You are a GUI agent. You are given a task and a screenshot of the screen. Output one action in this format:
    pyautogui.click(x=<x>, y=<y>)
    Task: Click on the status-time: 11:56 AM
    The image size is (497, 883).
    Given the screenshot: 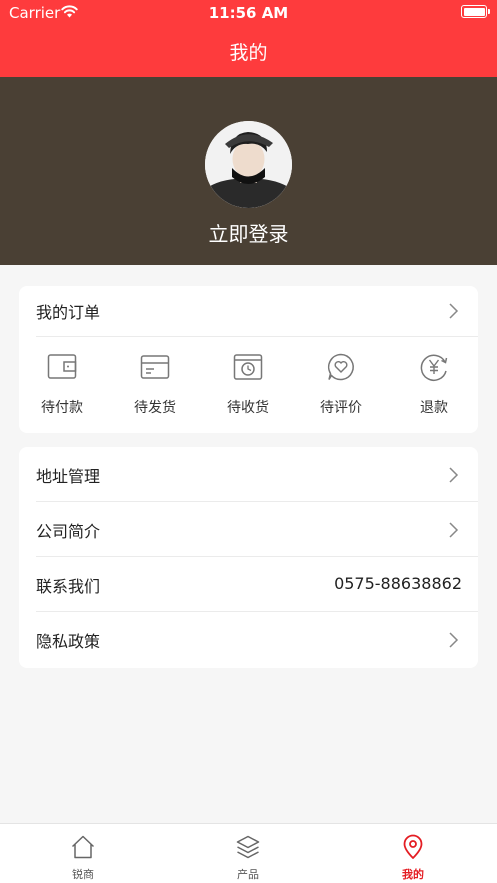 What is the action you would take?
    pyautogui.click(x=248, y=13)
    